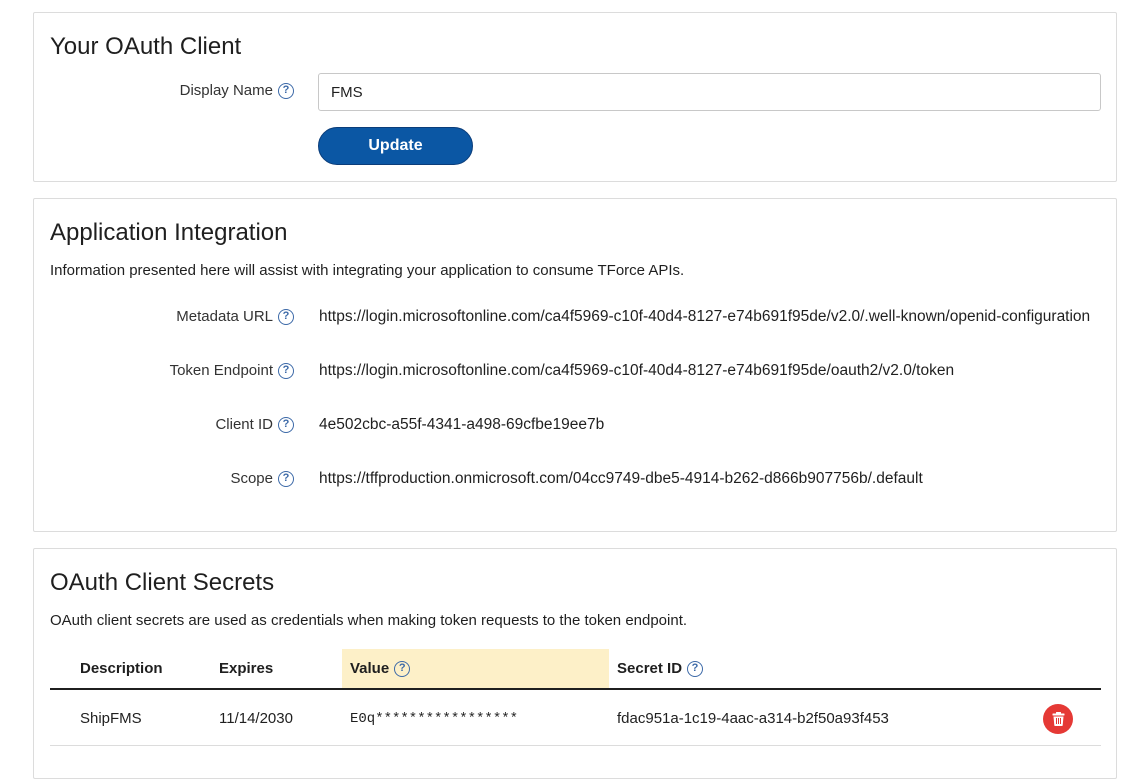 Image resolution: width=1137 pixels, height=783 pixels. Describe the element at coordinates (256, 718) in the screenshot. I see `secret-expires-cell: 11/14/2030` at that location.